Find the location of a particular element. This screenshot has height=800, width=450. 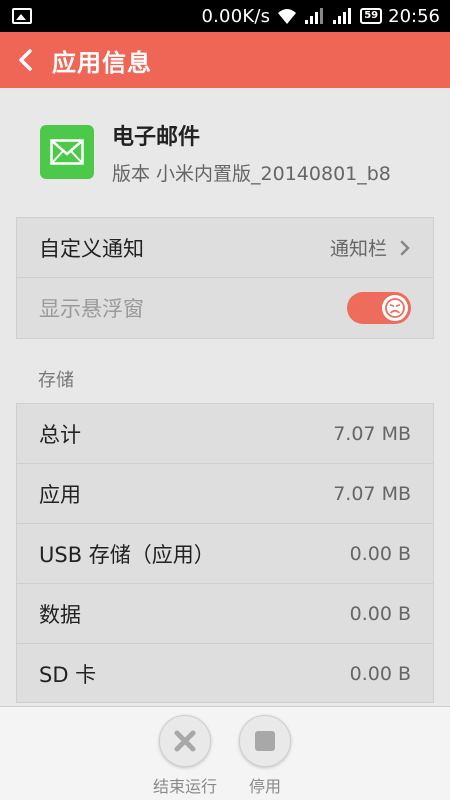

settings-group: 自定义通知 通知栏 显示悬浮窗 is located at coordinates (225, 278).